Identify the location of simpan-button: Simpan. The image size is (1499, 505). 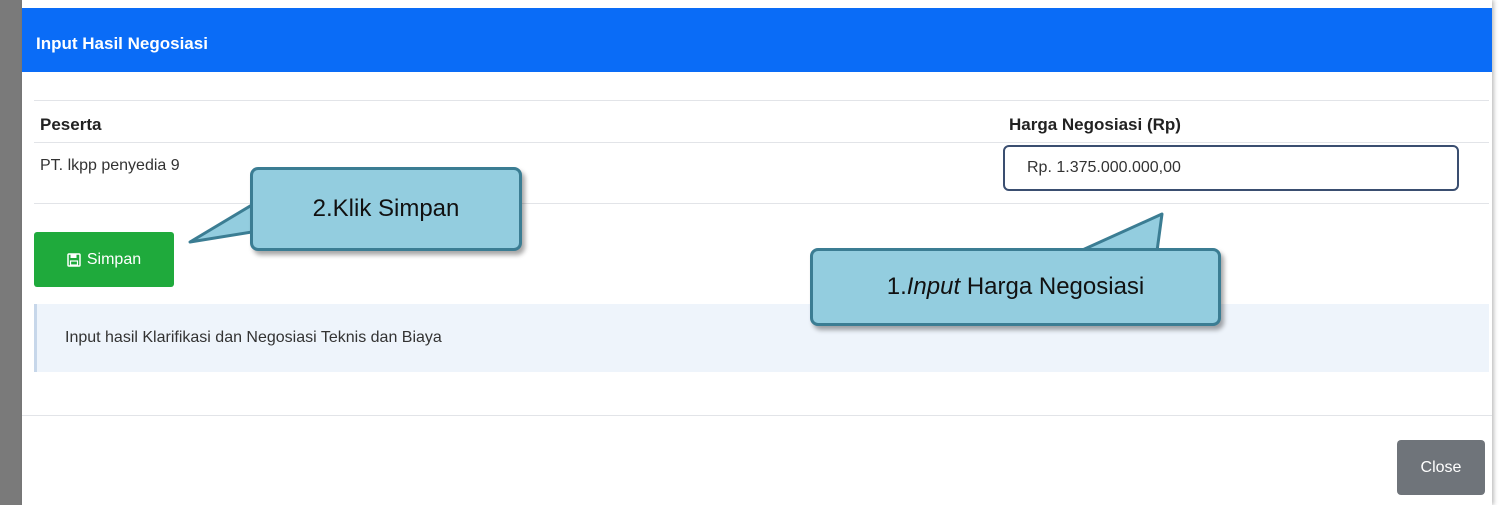
(104, 259).